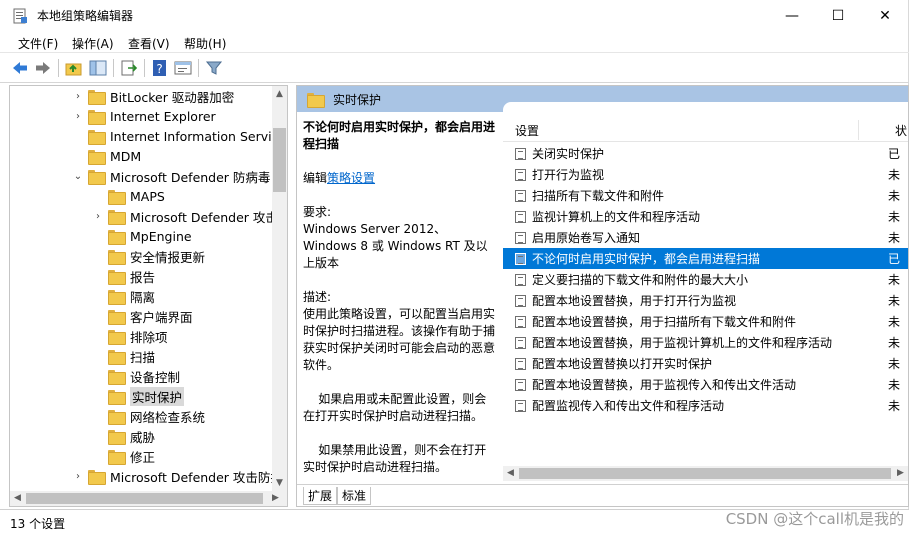 The height and width of the screenshot is (537, 916). I want to click on forward-arrow-icon, so click(43, 68).